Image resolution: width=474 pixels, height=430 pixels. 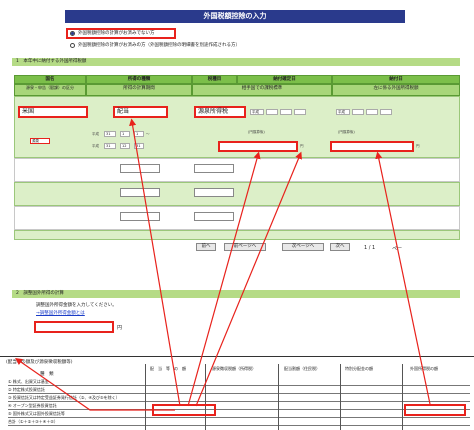 What do you see at coordinates (236, 62) in the screenshot?
I see `section1-header: 1 本年中に納付する外国所得税額` at bounding box center [236, 62].